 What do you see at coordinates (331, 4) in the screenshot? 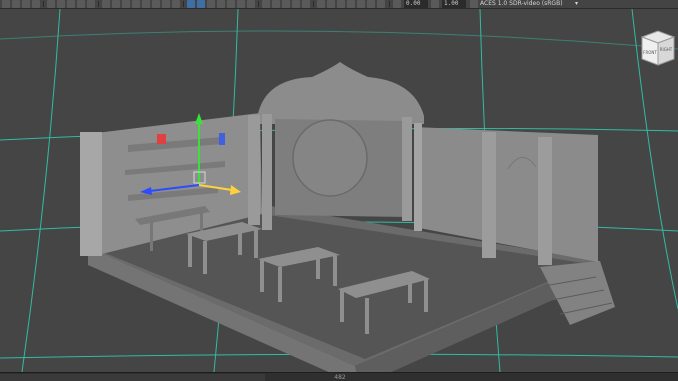
I see `exposure-icon` at bounding box center [331, 4].